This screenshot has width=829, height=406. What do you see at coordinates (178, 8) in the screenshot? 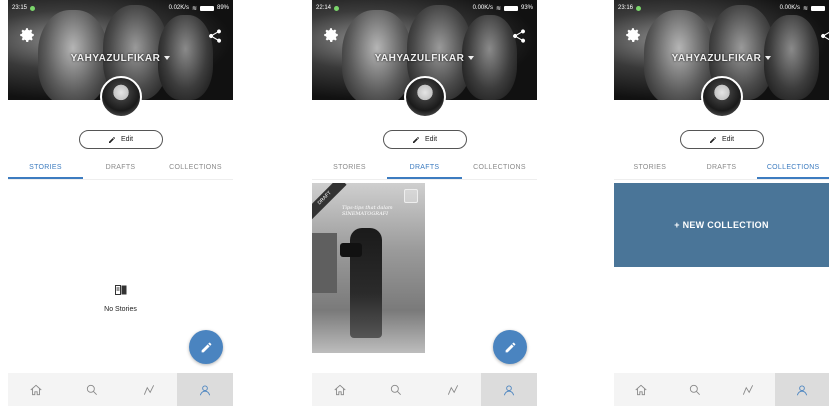
I see `network-speed: 0.02K/s` at bounding box center [178, 8].